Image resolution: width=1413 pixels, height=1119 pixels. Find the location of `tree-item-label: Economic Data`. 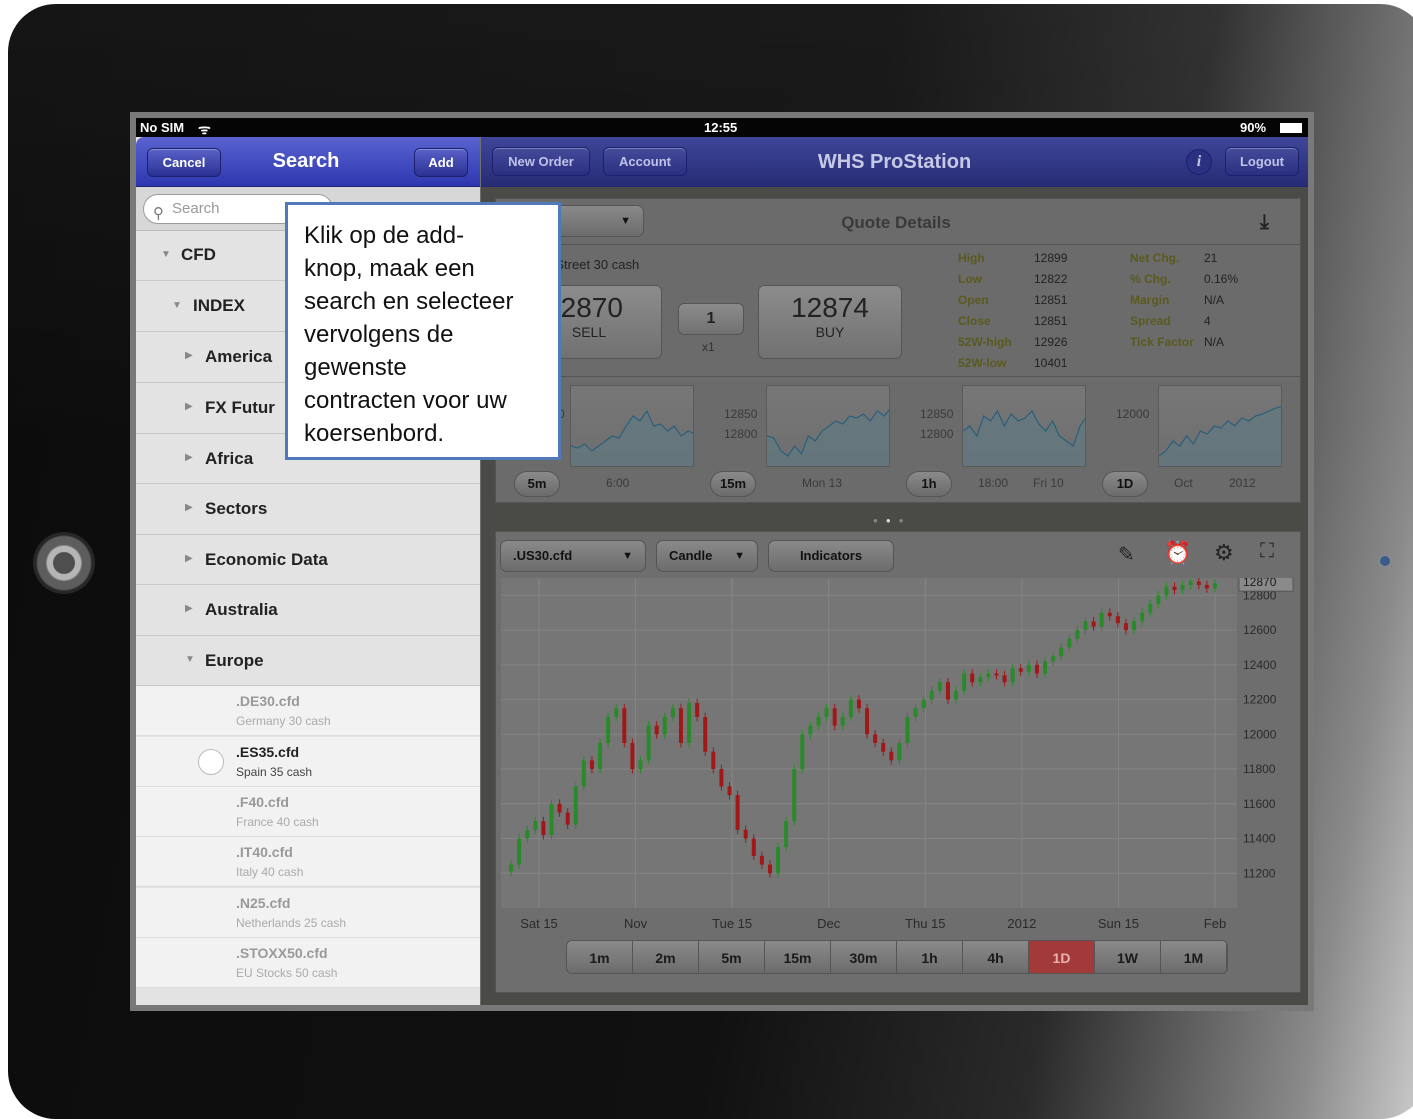

tree-item-label: Economic Data is located at coordinates (266, 559).